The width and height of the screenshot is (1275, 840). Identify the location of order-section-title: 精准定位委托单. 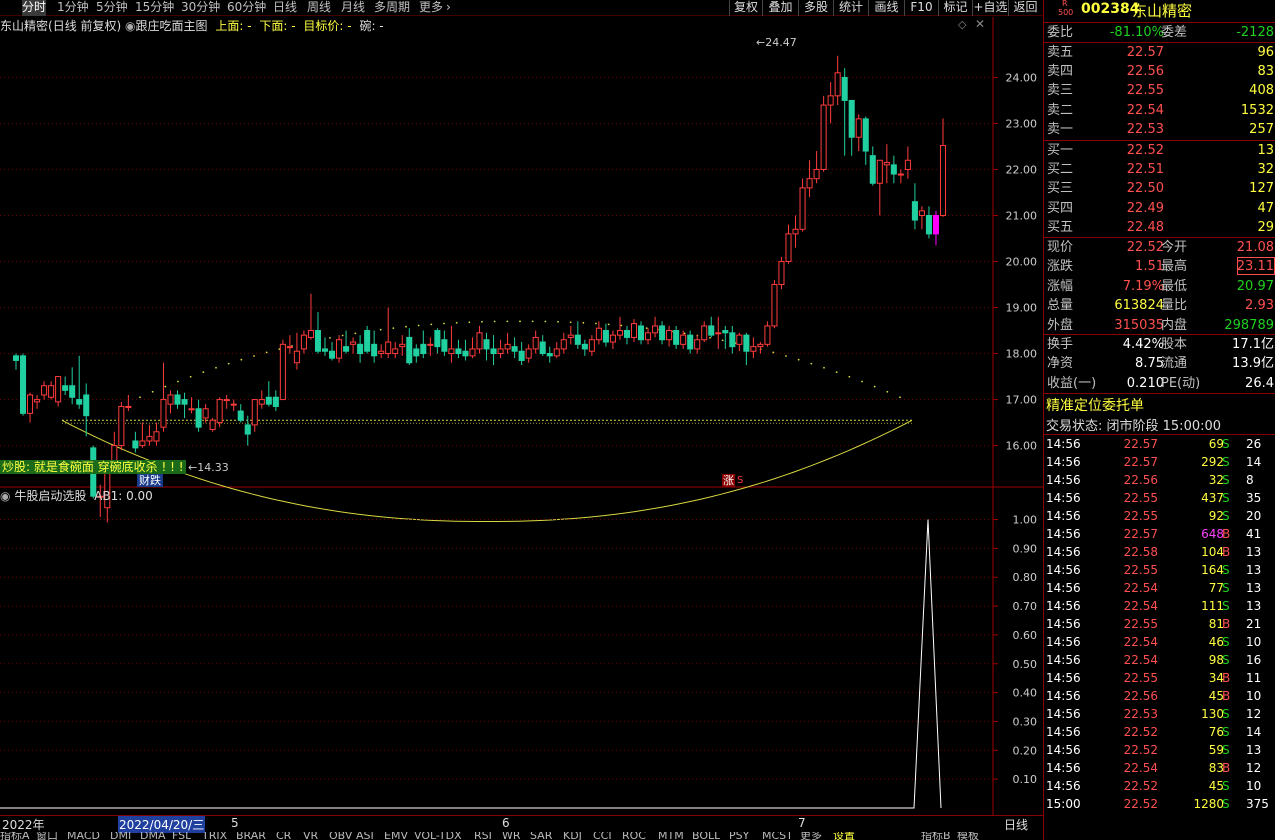
(1095, 405).